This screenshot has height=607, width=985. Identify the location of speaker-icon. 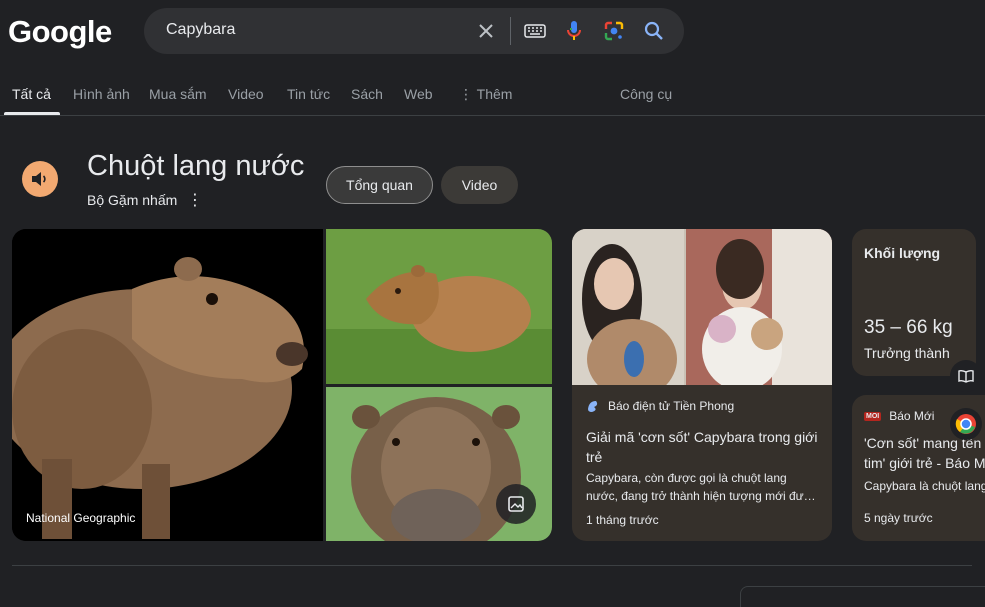
(40, 179).